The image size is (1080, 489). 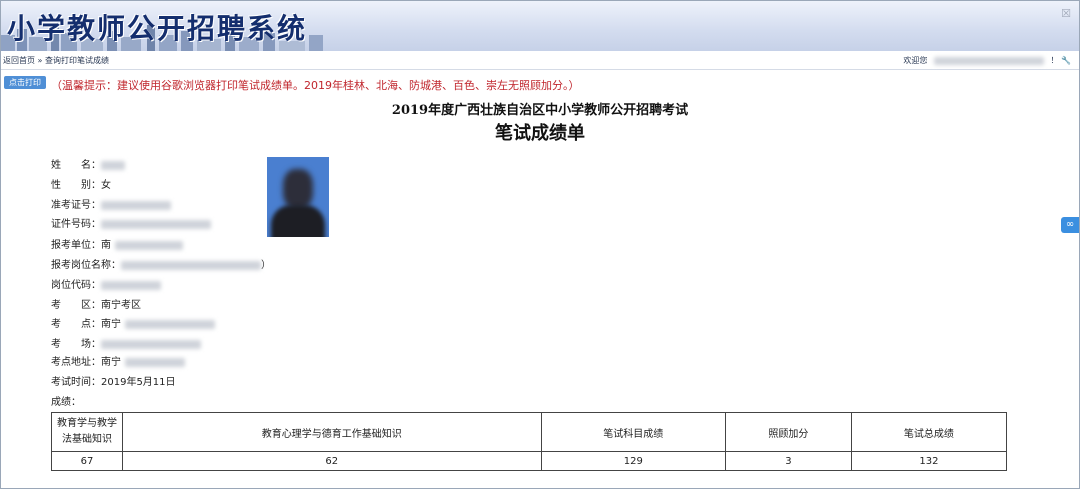 I want to click on field-exam-area: 考 区：南宁考区, so click(x=96, y=303).